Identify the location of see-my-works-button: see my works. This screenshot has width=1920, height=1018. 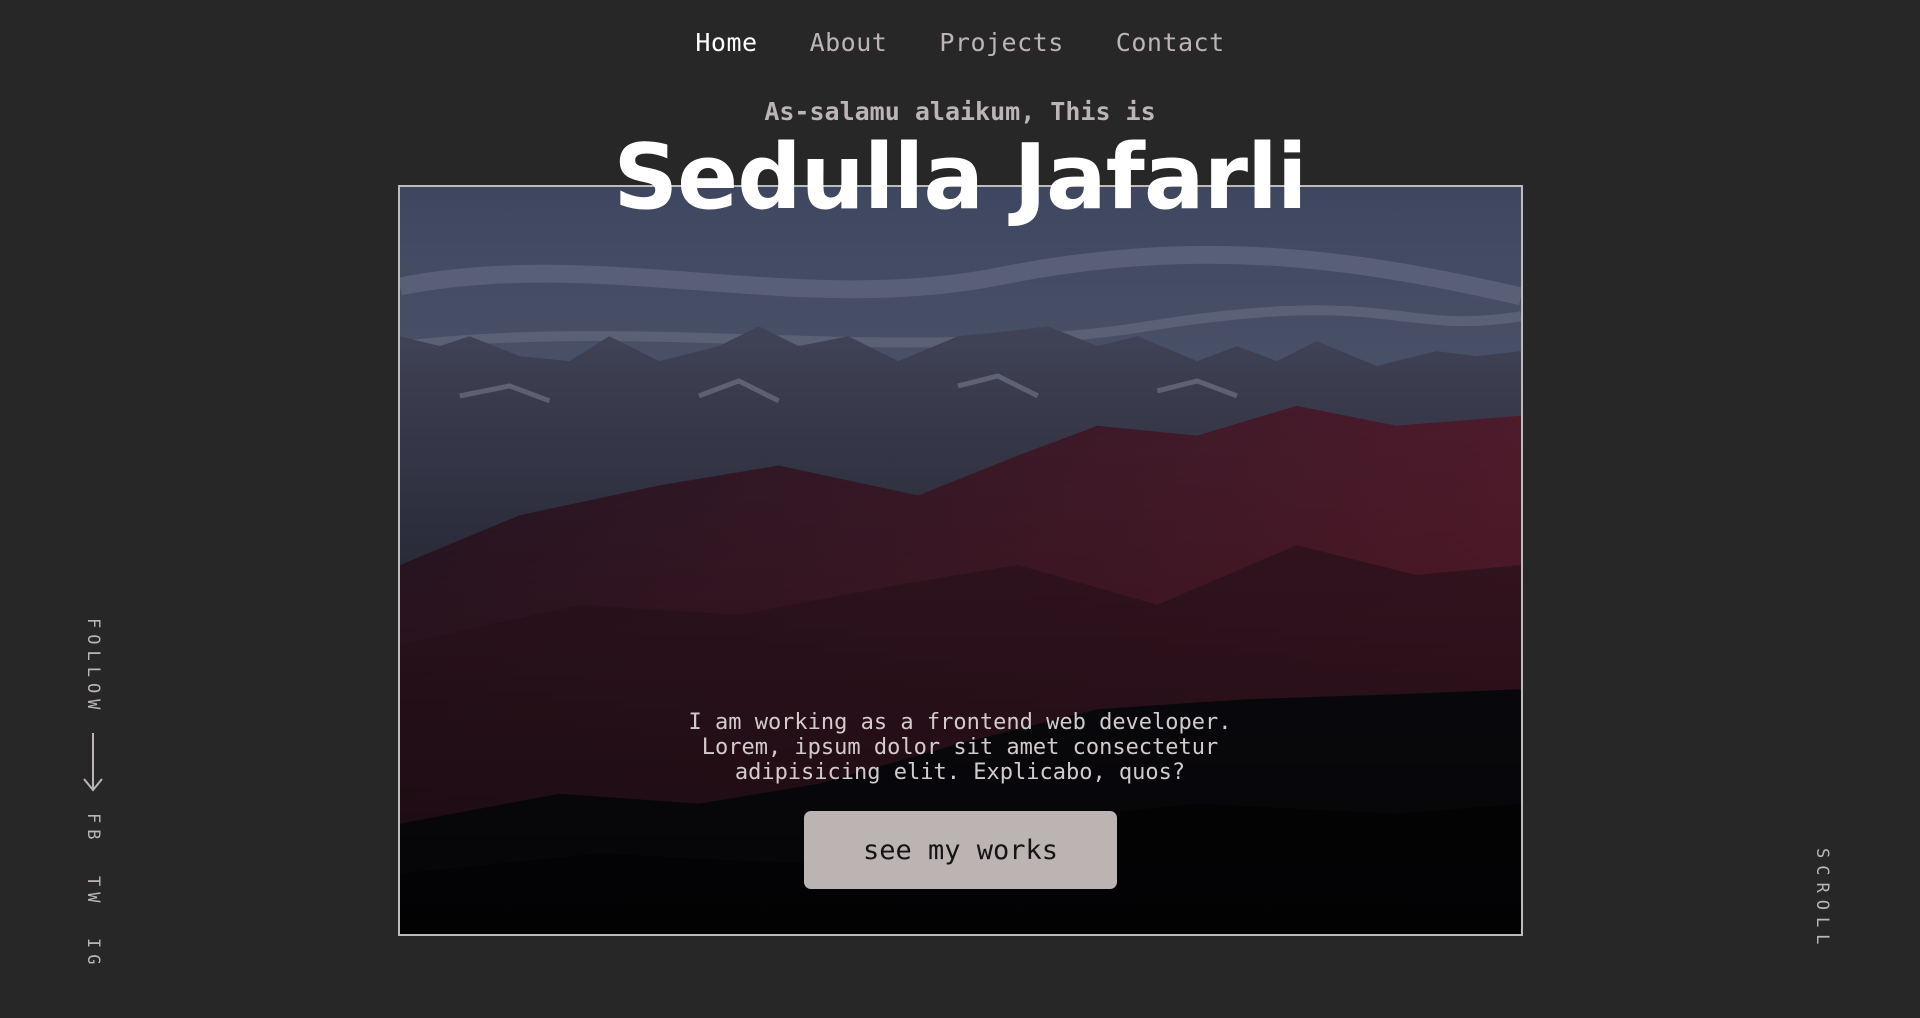
(960, 850).